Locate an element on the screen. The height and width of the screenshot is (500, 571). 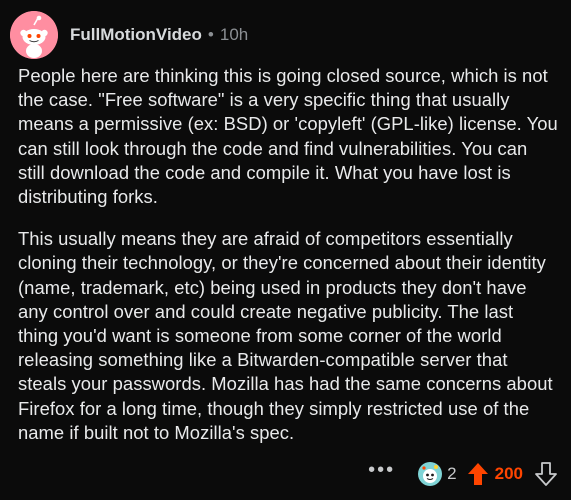
comment-header: FullMotionVideo • 10h is located at coordinates (129, 35).